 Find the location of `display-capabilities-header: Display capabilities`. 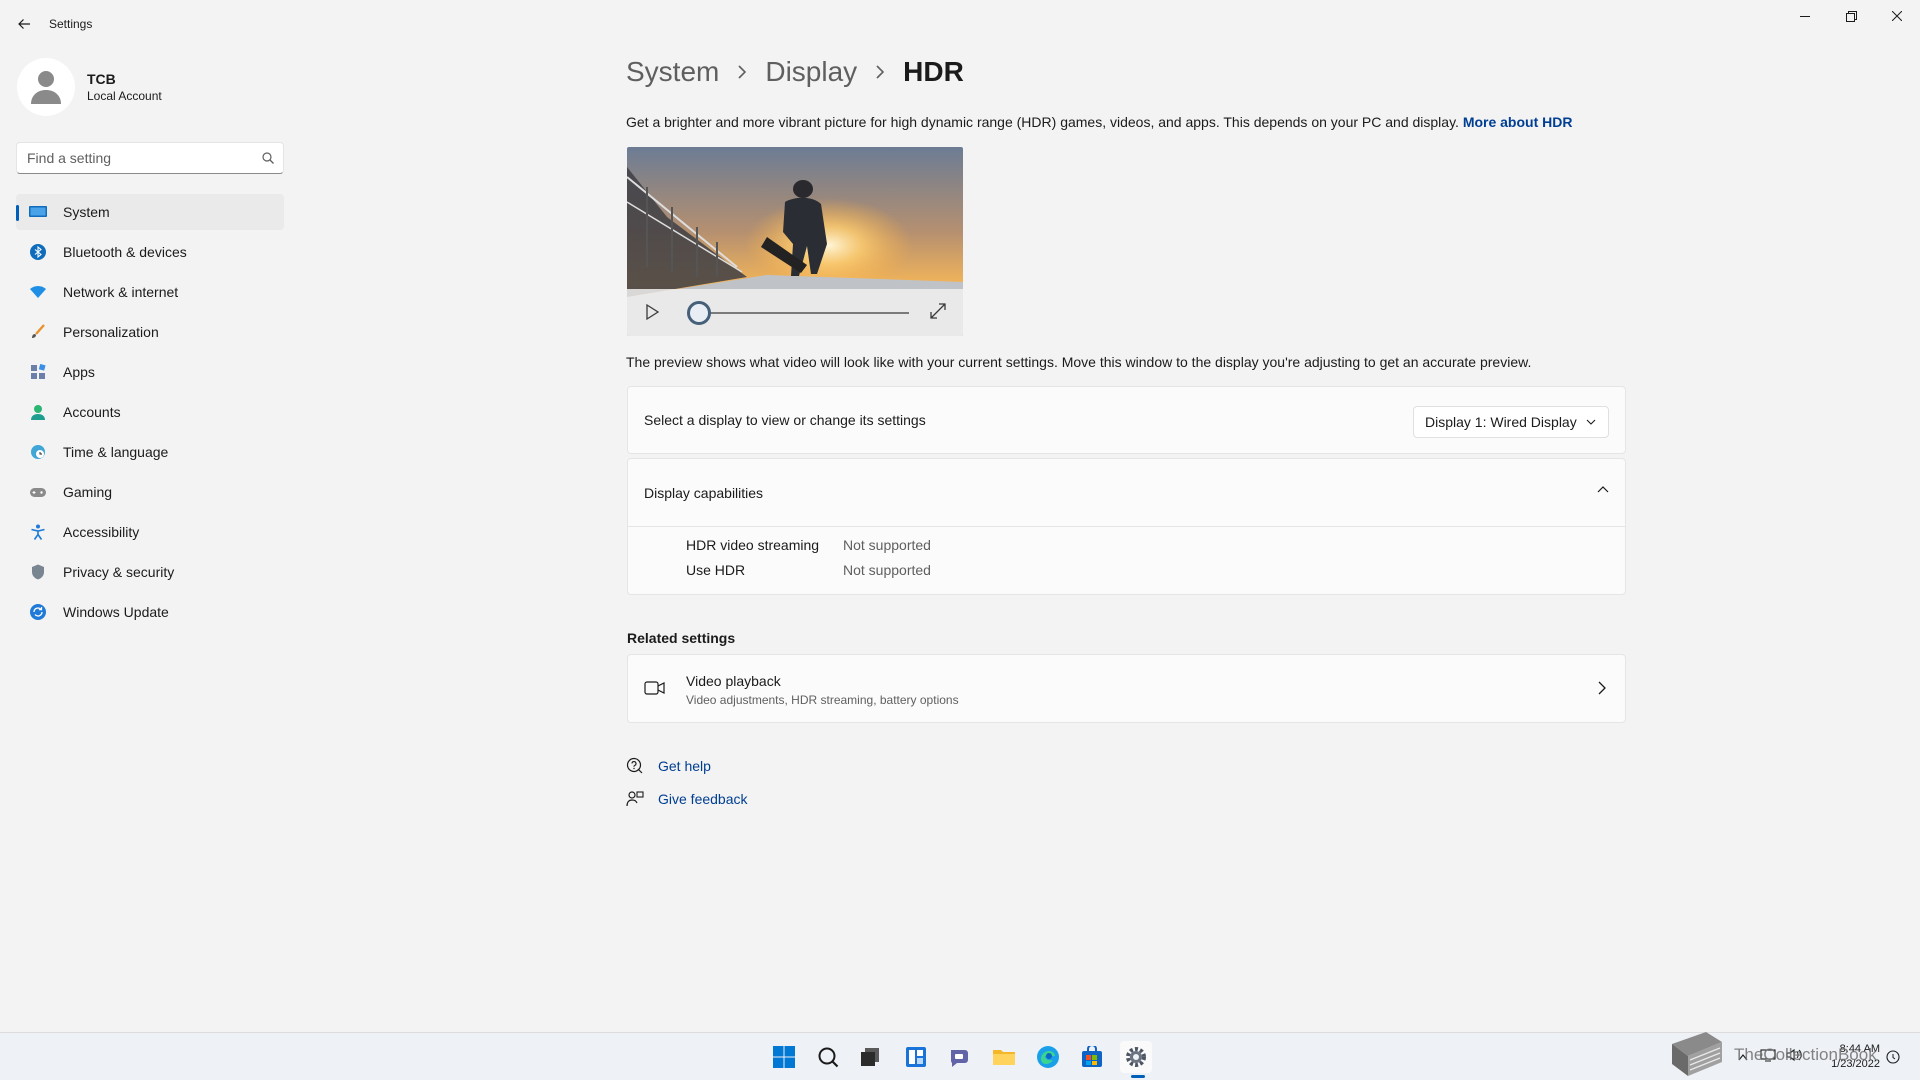

display-capabilities-header: Display capabilities is located at coordinates (1126, 493).